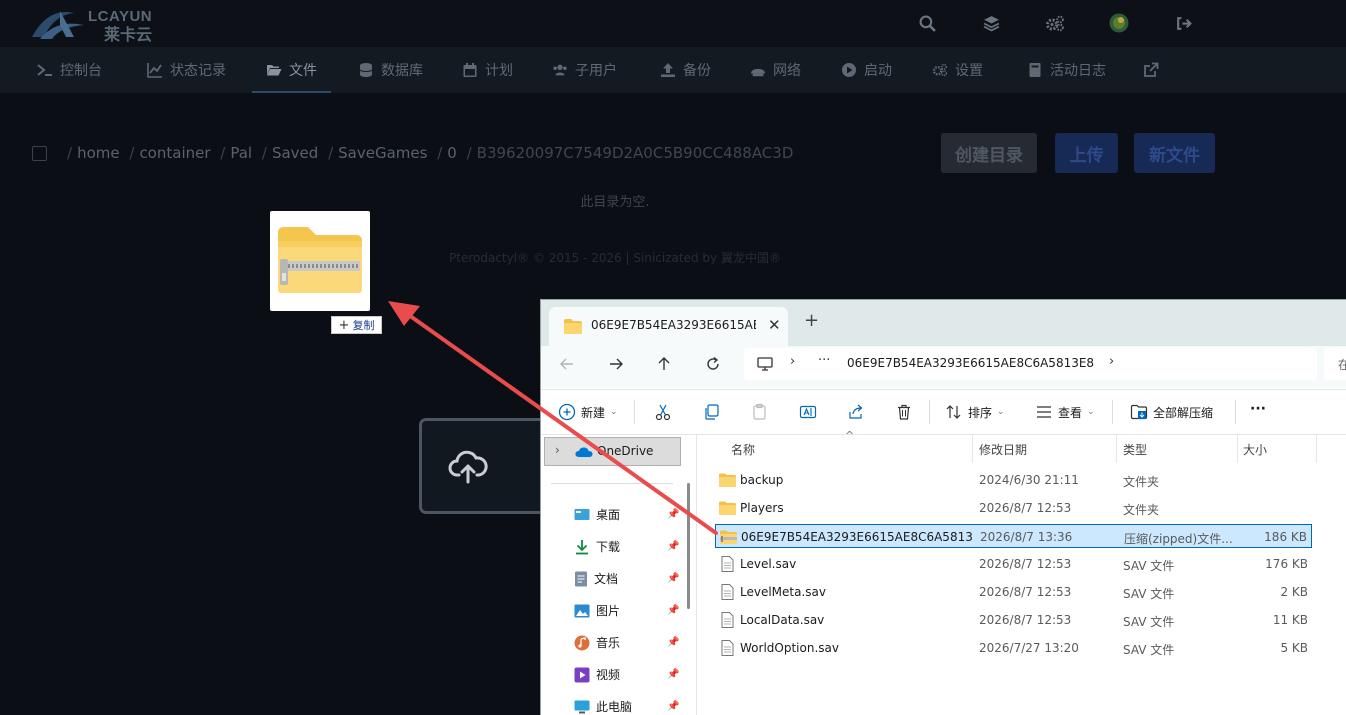 This screenshot has height=715, width=1346. I want to click on sidebar-item-pictures: 图片, so click(597, 610).